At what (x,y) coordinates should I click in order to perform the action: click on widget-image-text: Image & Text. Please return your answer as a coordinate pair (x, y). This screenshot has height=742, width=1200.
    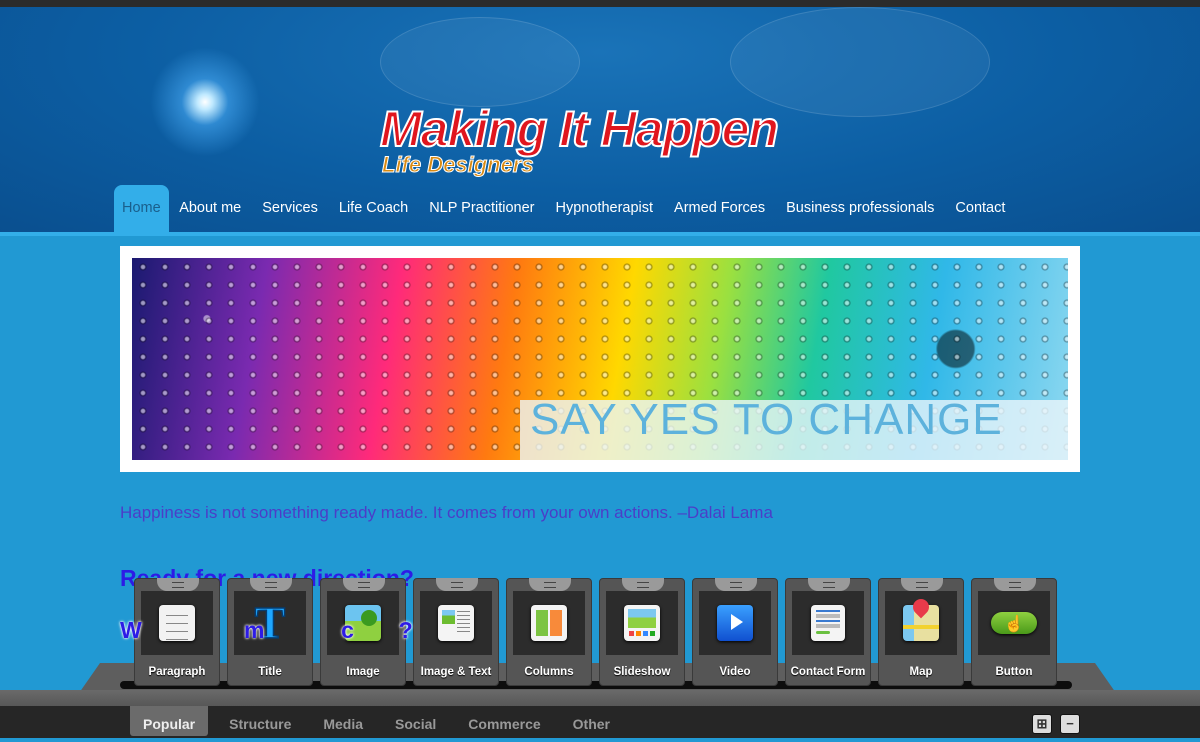
    Looking at the image, I should click on (456, 632).